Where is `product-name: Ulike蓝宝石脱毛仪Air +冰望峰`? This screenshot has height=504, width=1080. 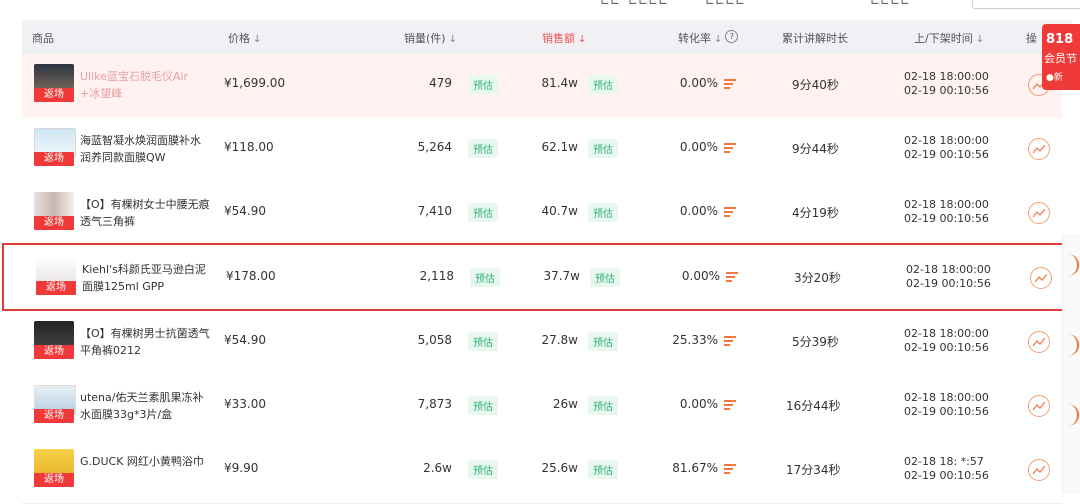
product-name: Ulike蓝宝石脱毛仪Air +冰望峰 is located at coordinates (145, 85).